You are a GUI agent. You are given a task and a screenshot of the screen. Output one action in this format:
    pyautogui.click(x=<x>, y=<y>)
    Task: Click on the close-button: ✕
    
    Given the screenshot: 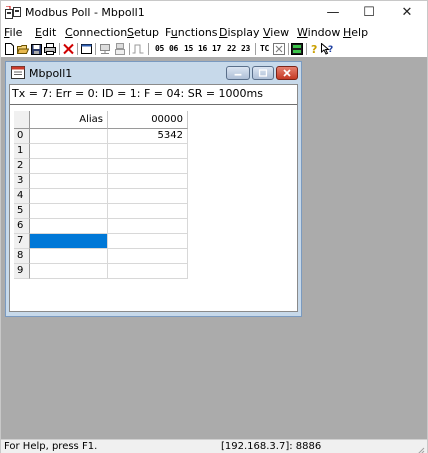 What is the action you would take?
    pyautogui.click(x=407, y=13)
    